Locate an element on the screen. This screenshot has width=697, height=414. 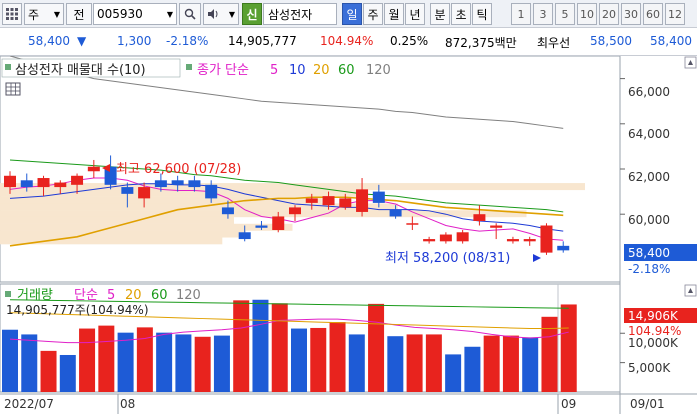
collapse-handle-icon is located at coordinates (8, 67).